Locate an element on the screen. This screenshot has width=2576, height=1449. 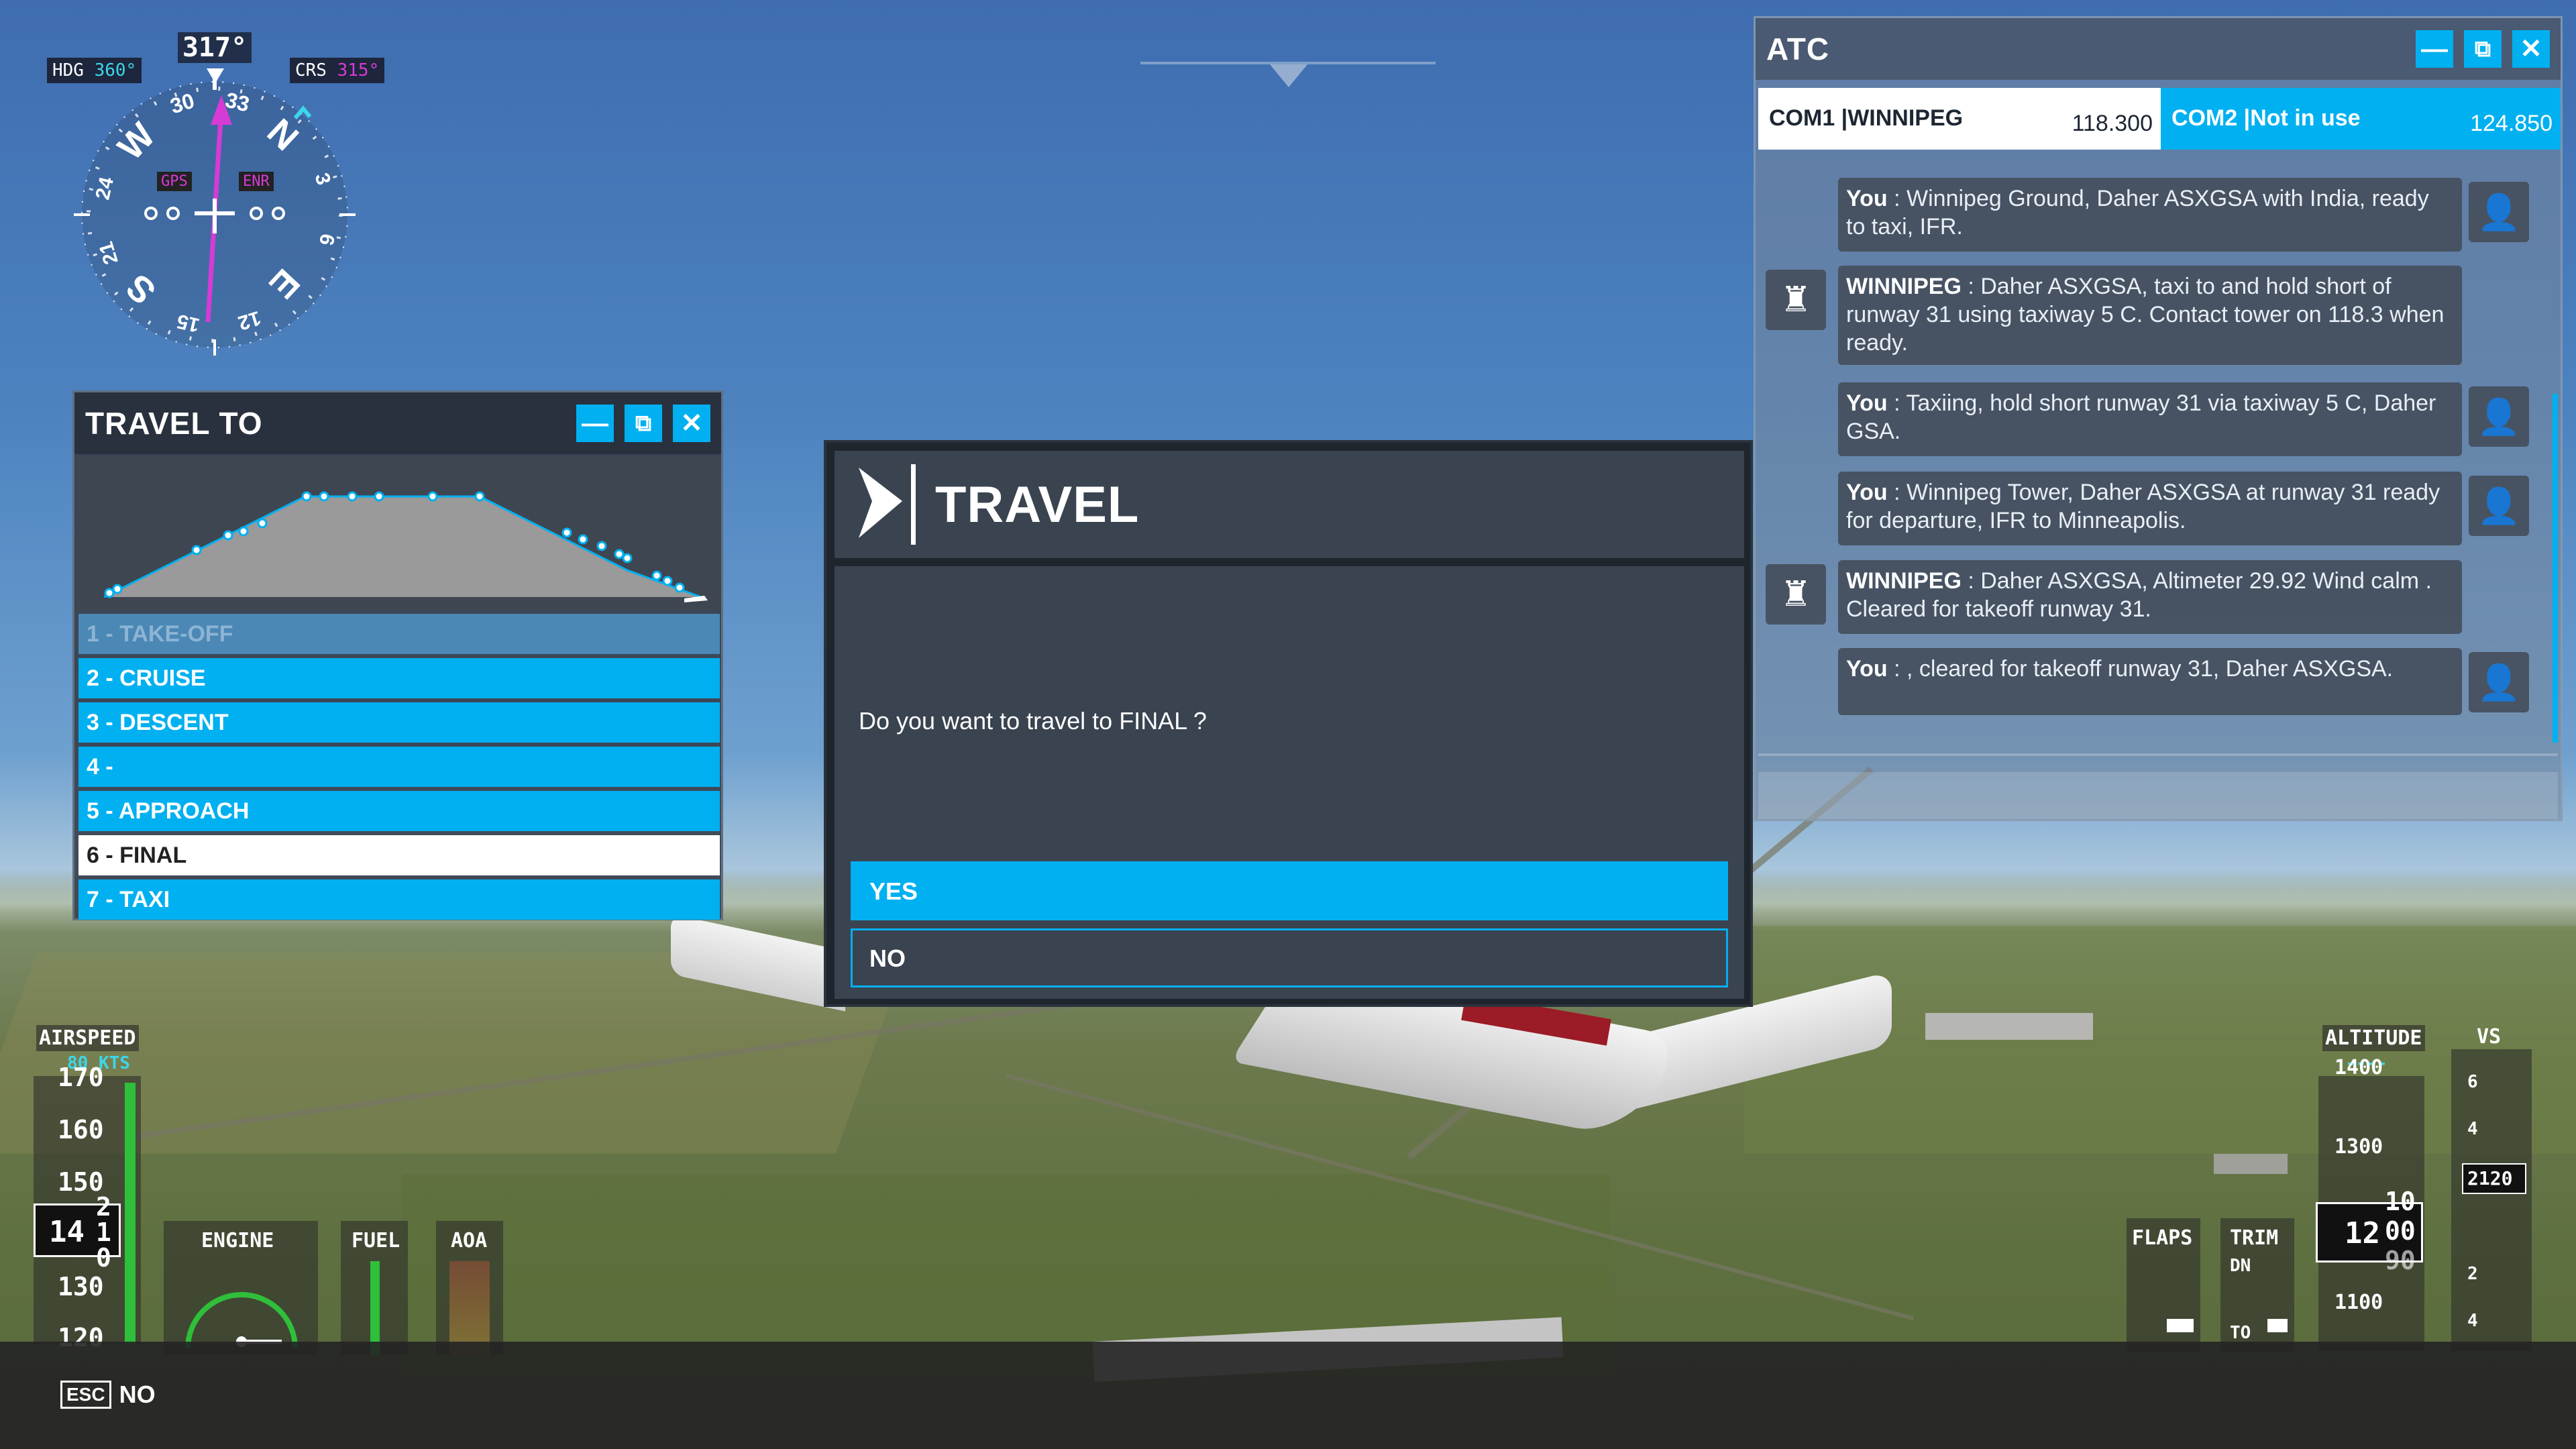
stage-item: 5 - APPROACH is located at coordinates (399, 811).